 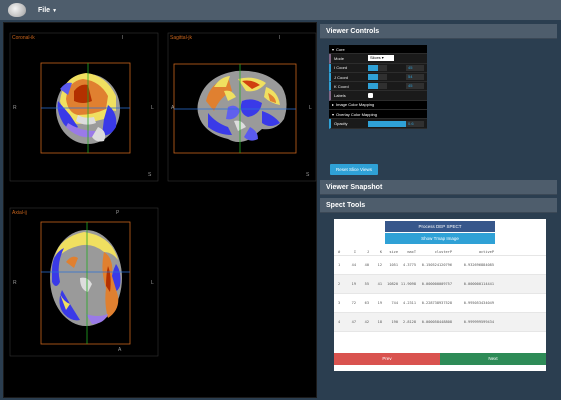 I want to click on image-color-mapping-label: Image Color Mapping, so click(x=355, y=105).